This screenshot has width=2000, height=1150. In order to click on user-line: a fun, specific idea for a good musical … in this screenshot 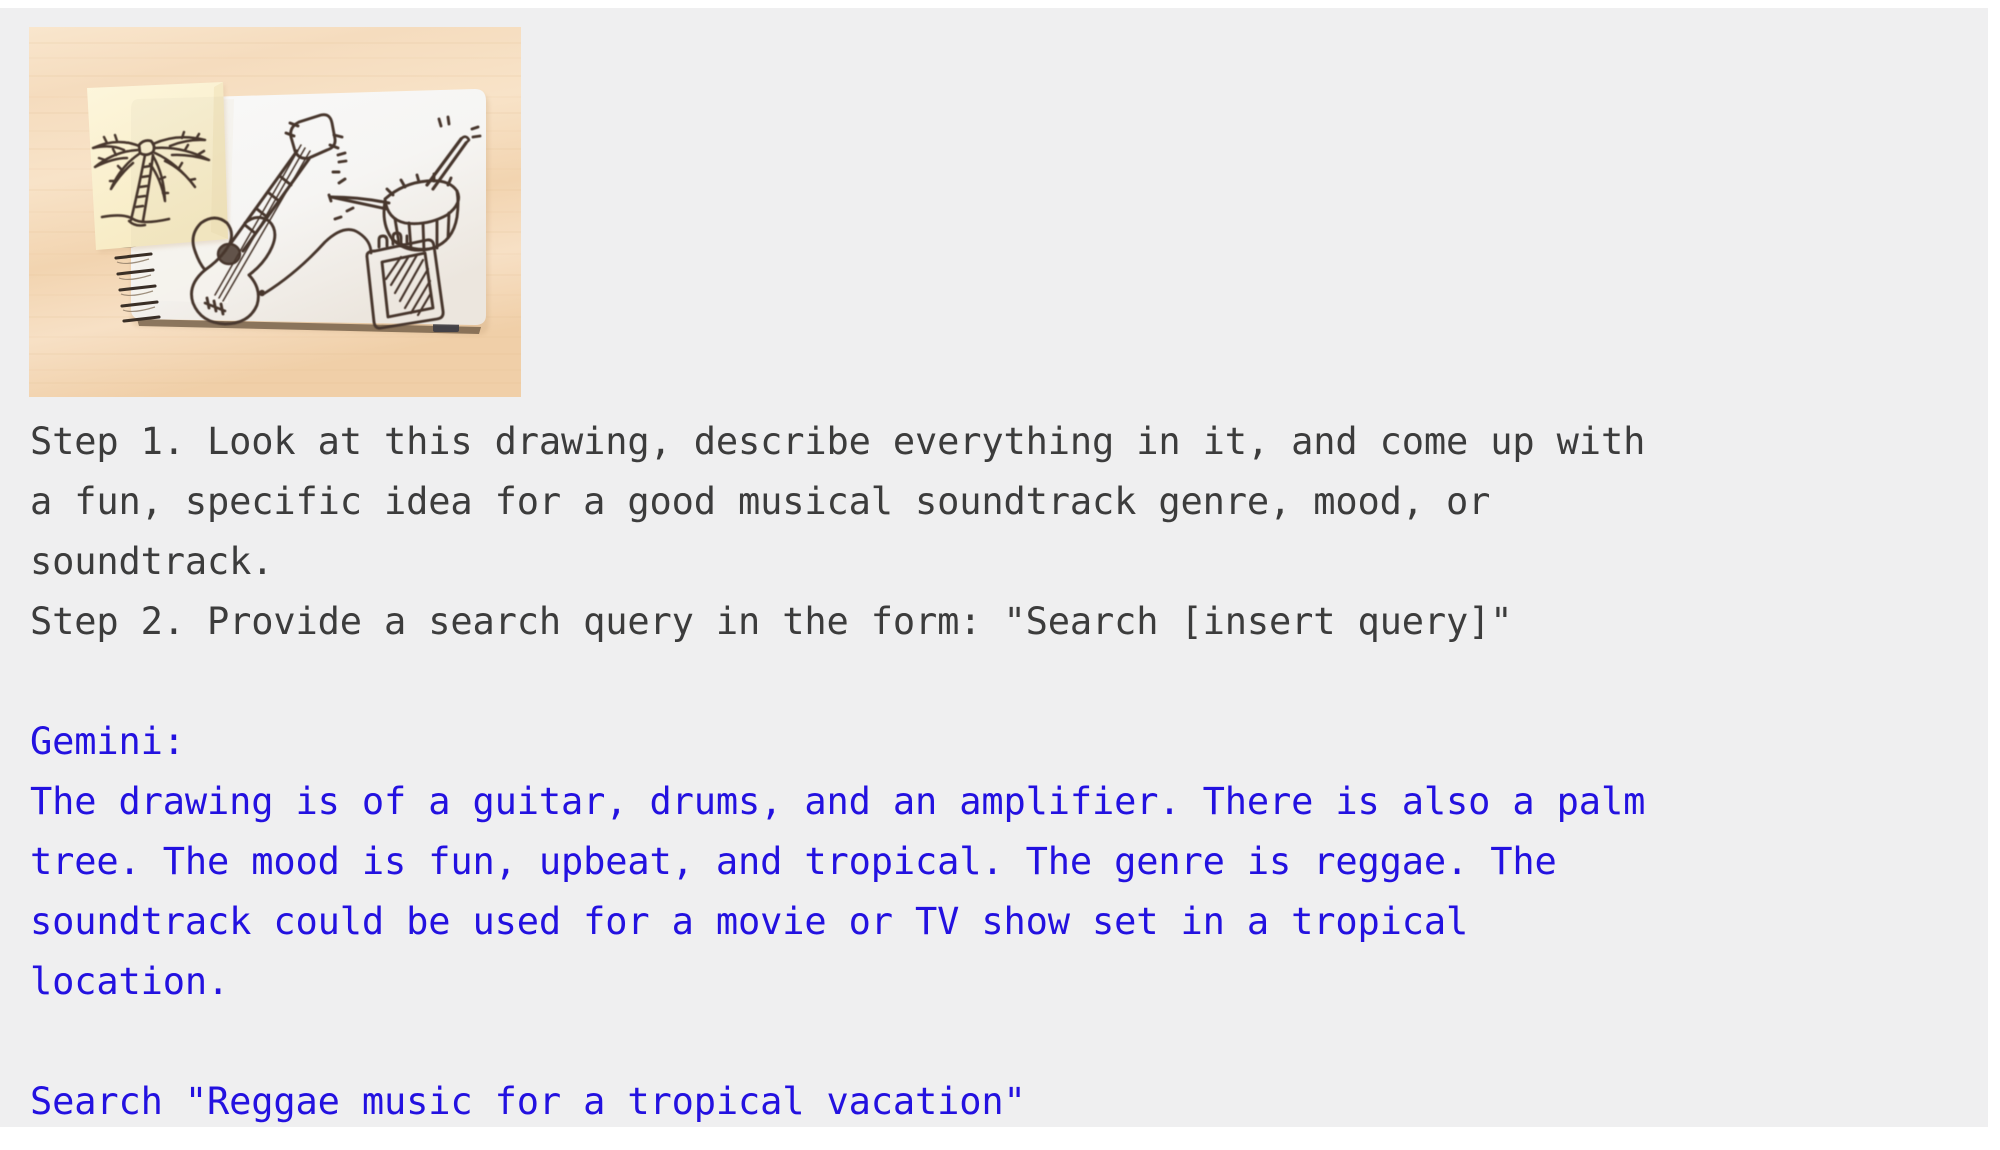, I will do `click(760, 501)`.